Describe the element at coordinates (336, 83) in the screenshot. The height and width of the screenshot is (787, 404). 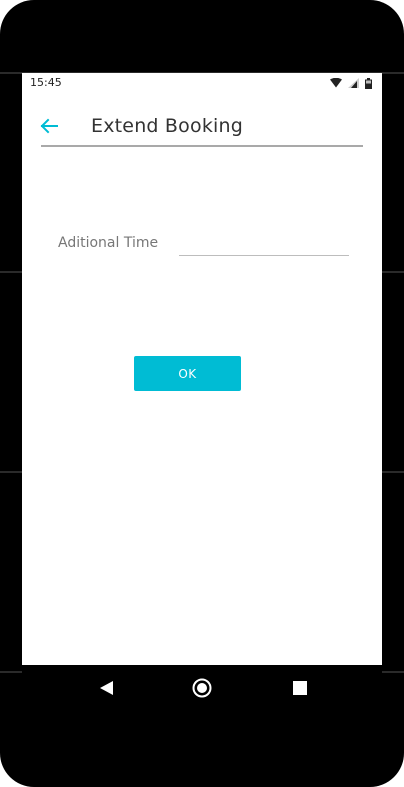
I see `wifi-icon` at that location.